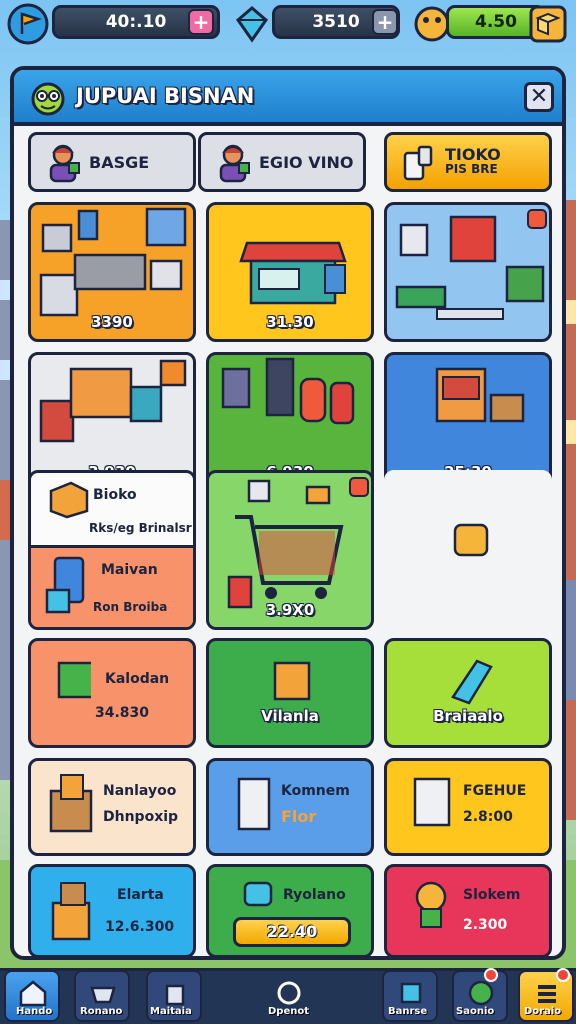  Describe the element at coordinates (314, 895) in the screenshot. I see `card-title: Ryolano` at that location.